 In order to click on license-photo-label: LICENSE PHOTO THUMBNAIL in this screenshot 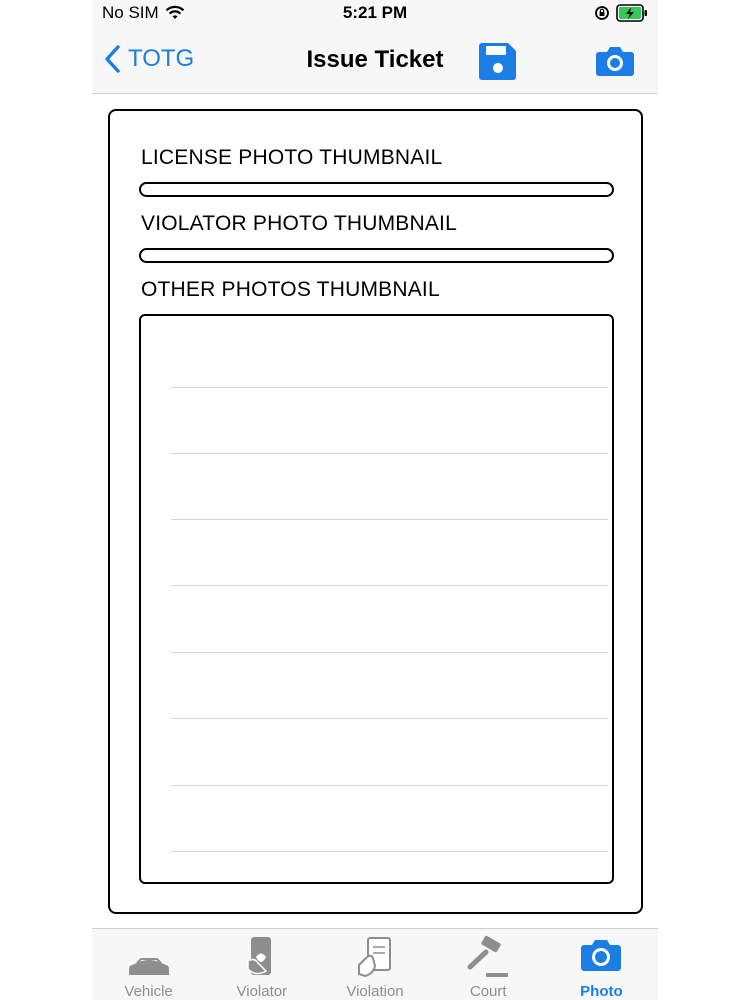, I will do `click(292, 157)`.